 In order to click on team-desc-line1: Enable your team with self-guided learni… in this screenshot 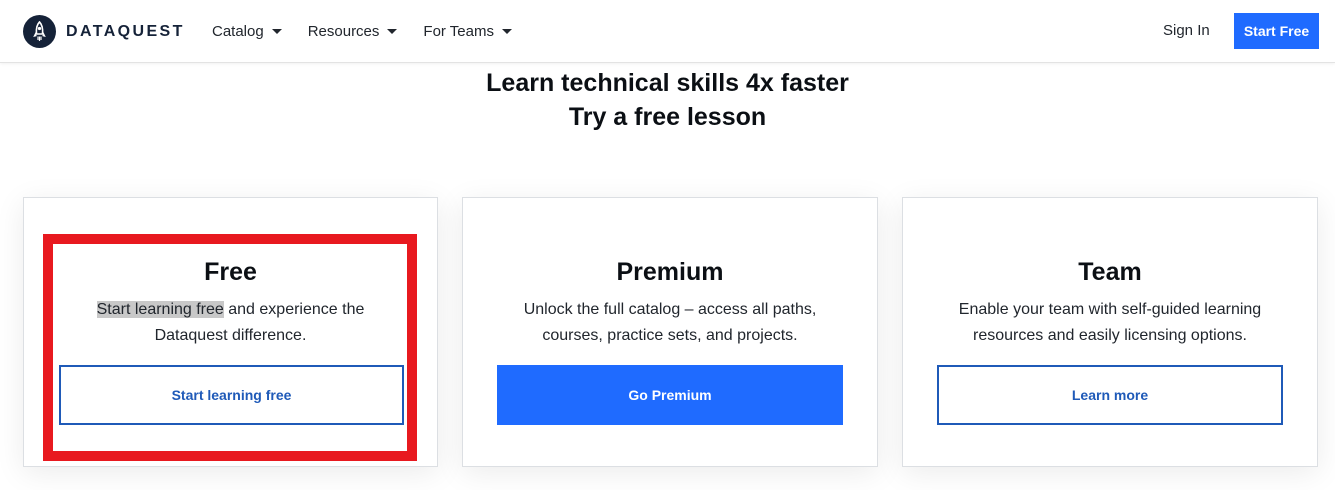, I will do `click(1110, 309)`.